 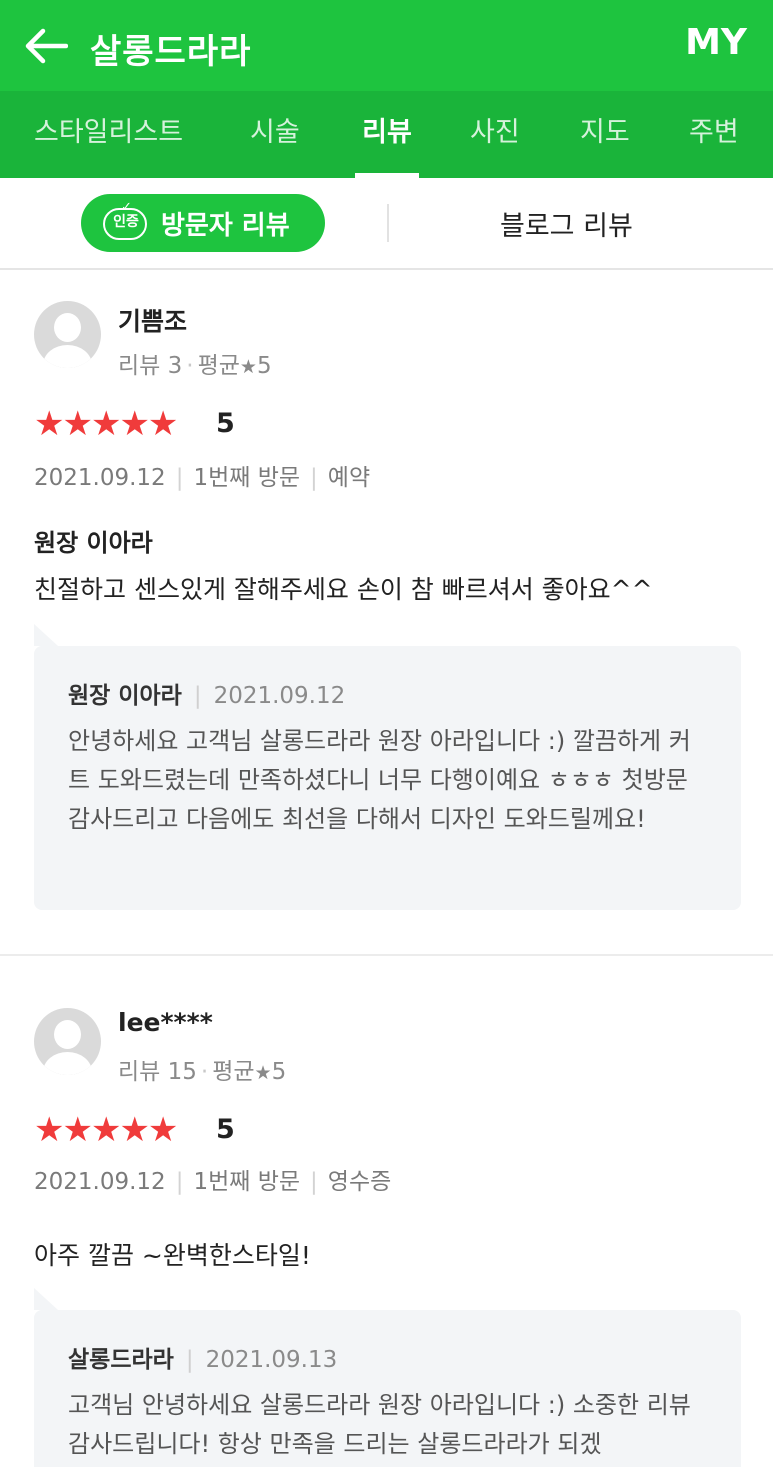 What do you see at coordinates (172, 1255) in the screenshot?
I see `review-content: 아주 깔끔 ~완벽한스타일!` at bounding box center [172, 1255].